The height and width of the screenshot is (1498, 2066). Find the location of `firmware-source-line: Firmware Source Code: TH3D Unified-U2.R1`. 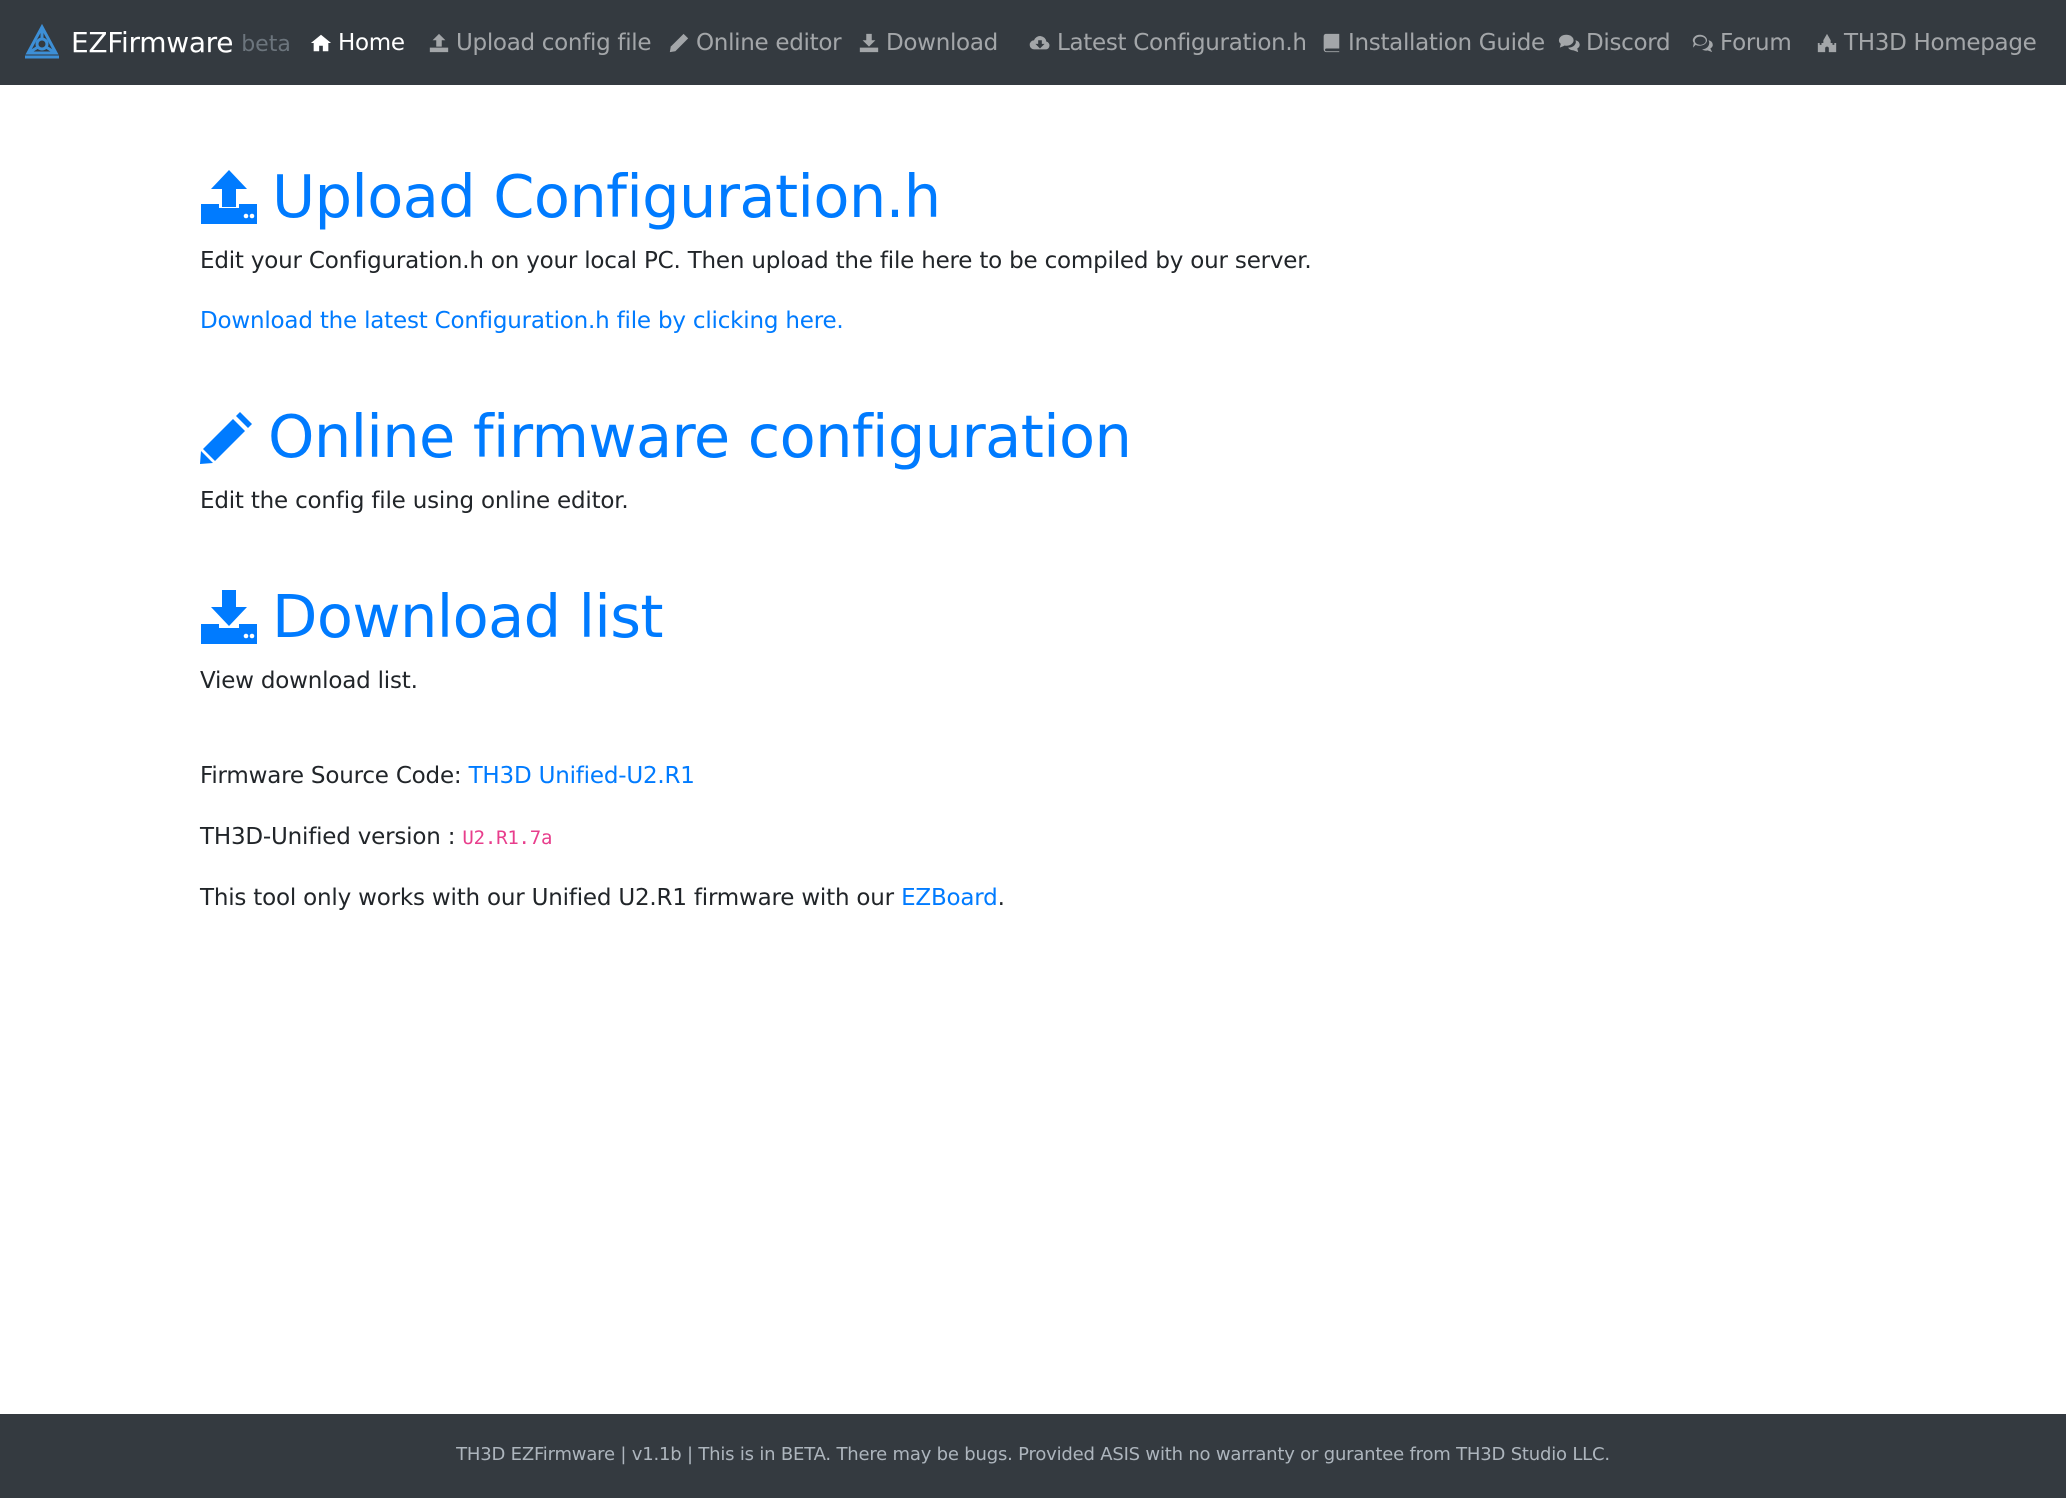

firmware-source-line: Firmware Source Code: TH3D Unified-U2.R1 is located at coordinates (447, 776).